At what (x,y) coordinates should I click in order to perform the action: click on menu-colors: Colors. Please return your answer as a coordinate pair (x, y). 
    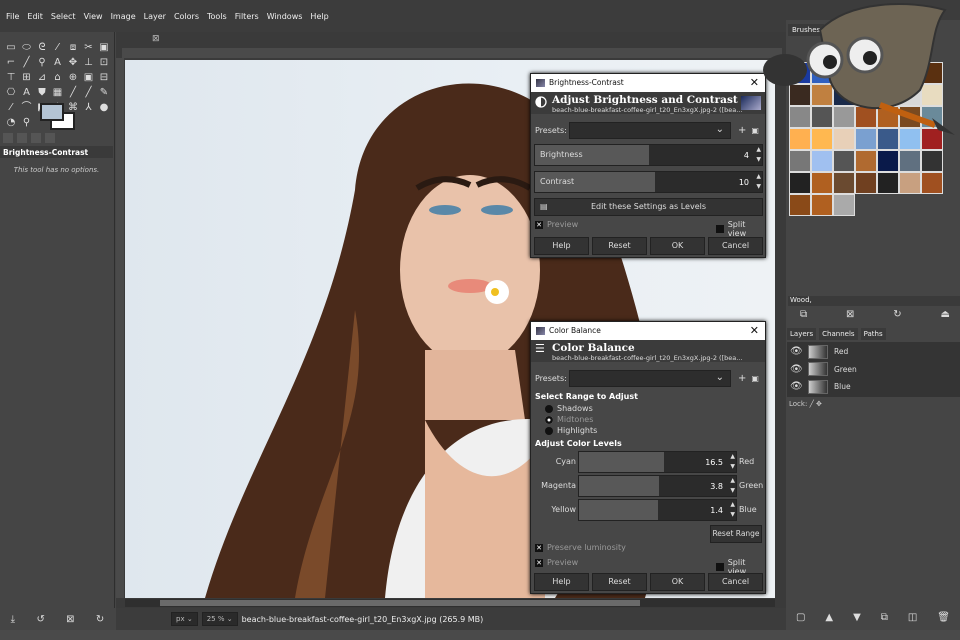
    Looking at the image, I should click on (186, 16).